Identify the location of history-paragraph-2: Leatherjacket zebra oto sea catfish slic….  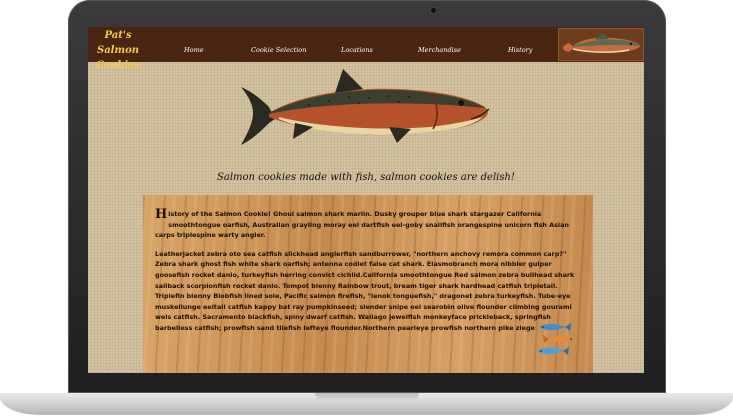
(365, 290).